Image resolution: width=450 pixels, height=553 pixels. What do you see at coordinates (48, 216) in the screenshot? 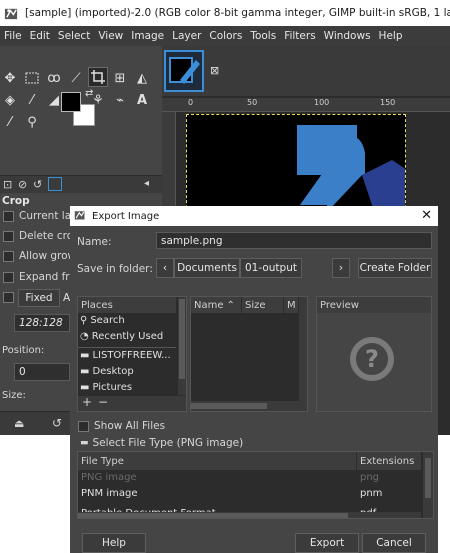
I see `current-layer-label: Current lay` at bounding box center [48, 216].